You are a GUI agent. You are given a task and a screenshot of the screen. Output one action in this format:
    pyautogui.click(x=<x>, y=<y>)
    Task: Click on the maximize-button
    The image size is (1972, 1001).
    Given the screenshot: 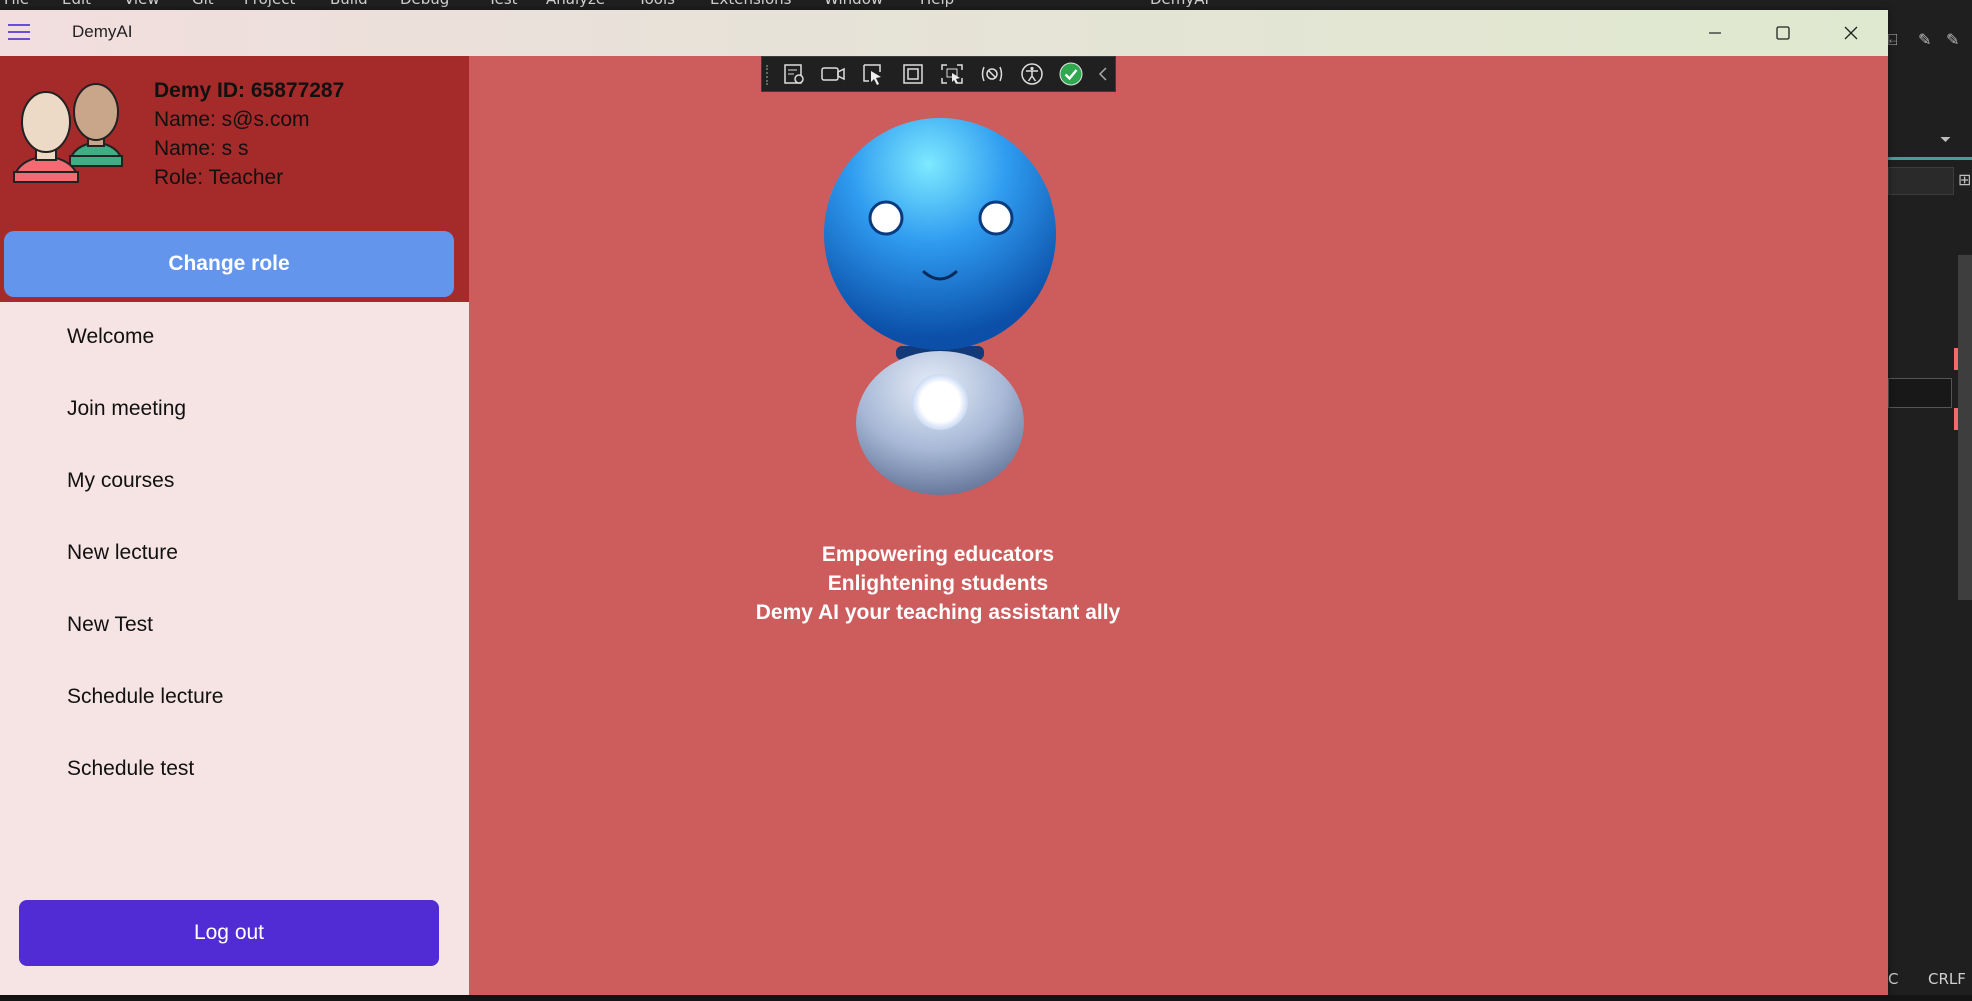 What is the action you would take?
    pyautogui.click(x=1783, y=33)
    